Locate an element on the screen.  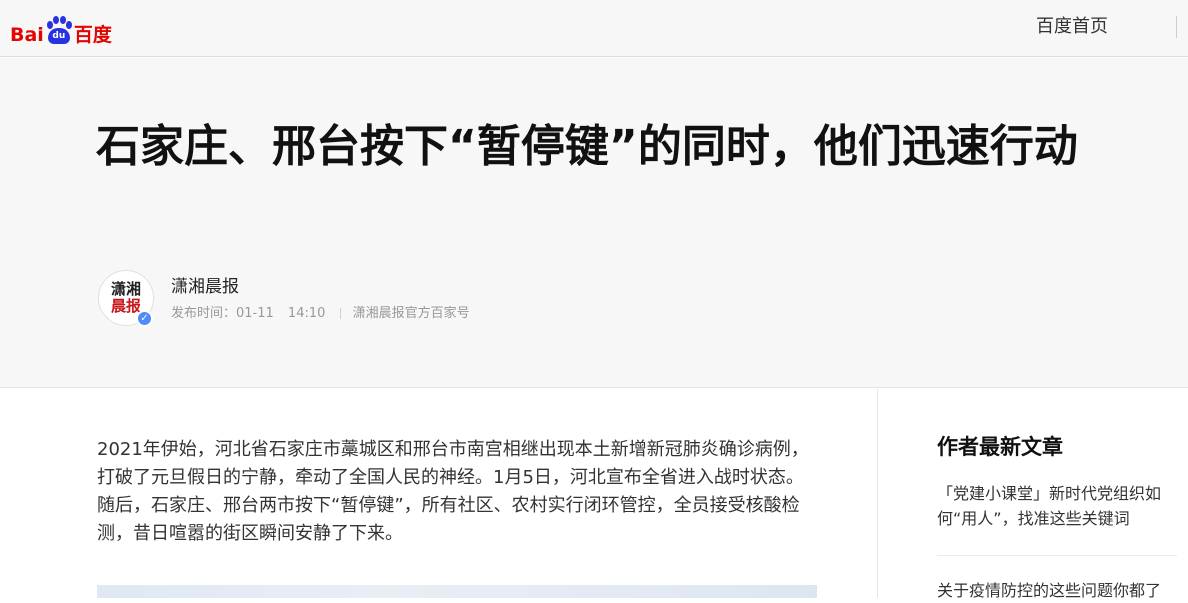
meta-divider is located at coordinates (340, 313).